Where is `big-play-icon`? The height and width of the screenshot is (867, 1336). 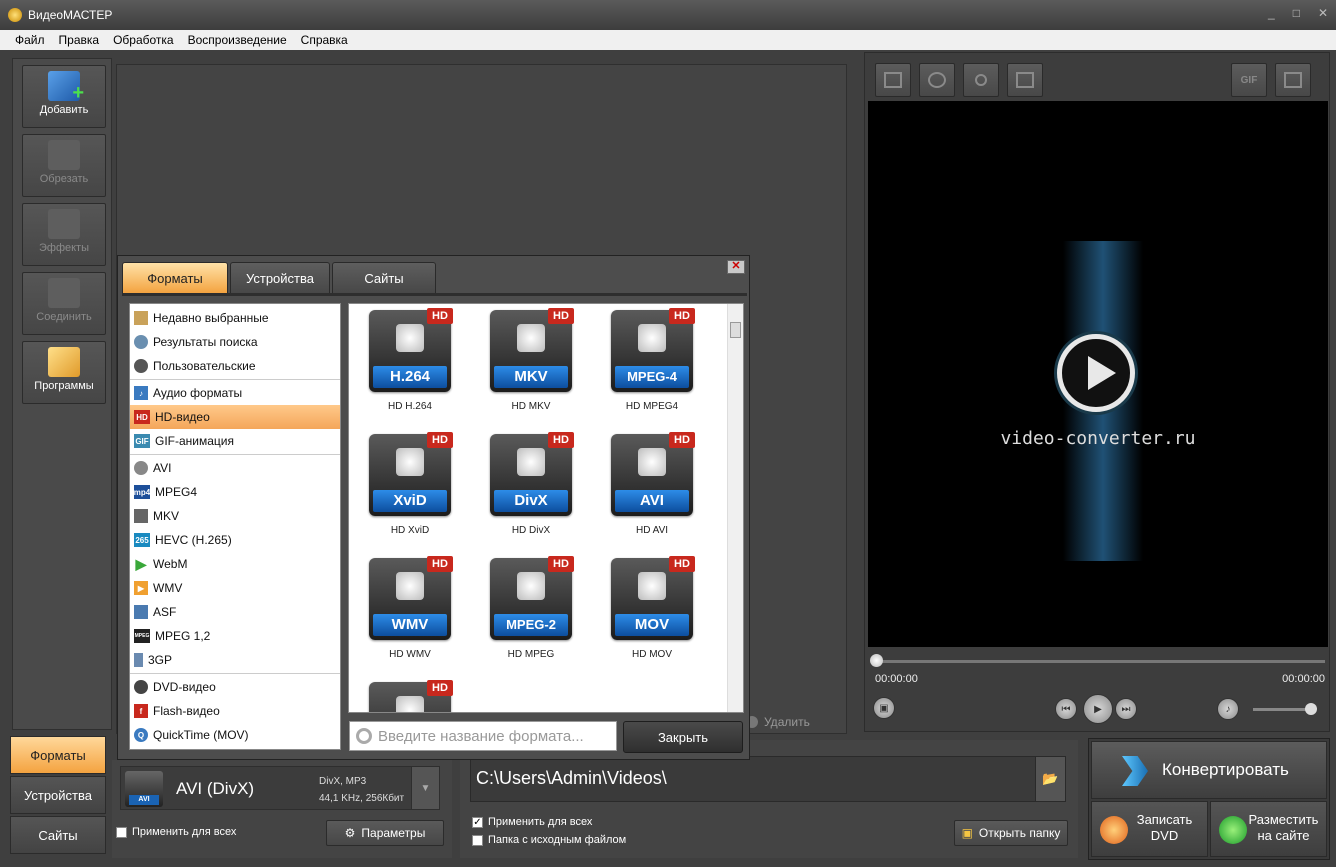 big-play-icon is located at coordinates (1096, 373).